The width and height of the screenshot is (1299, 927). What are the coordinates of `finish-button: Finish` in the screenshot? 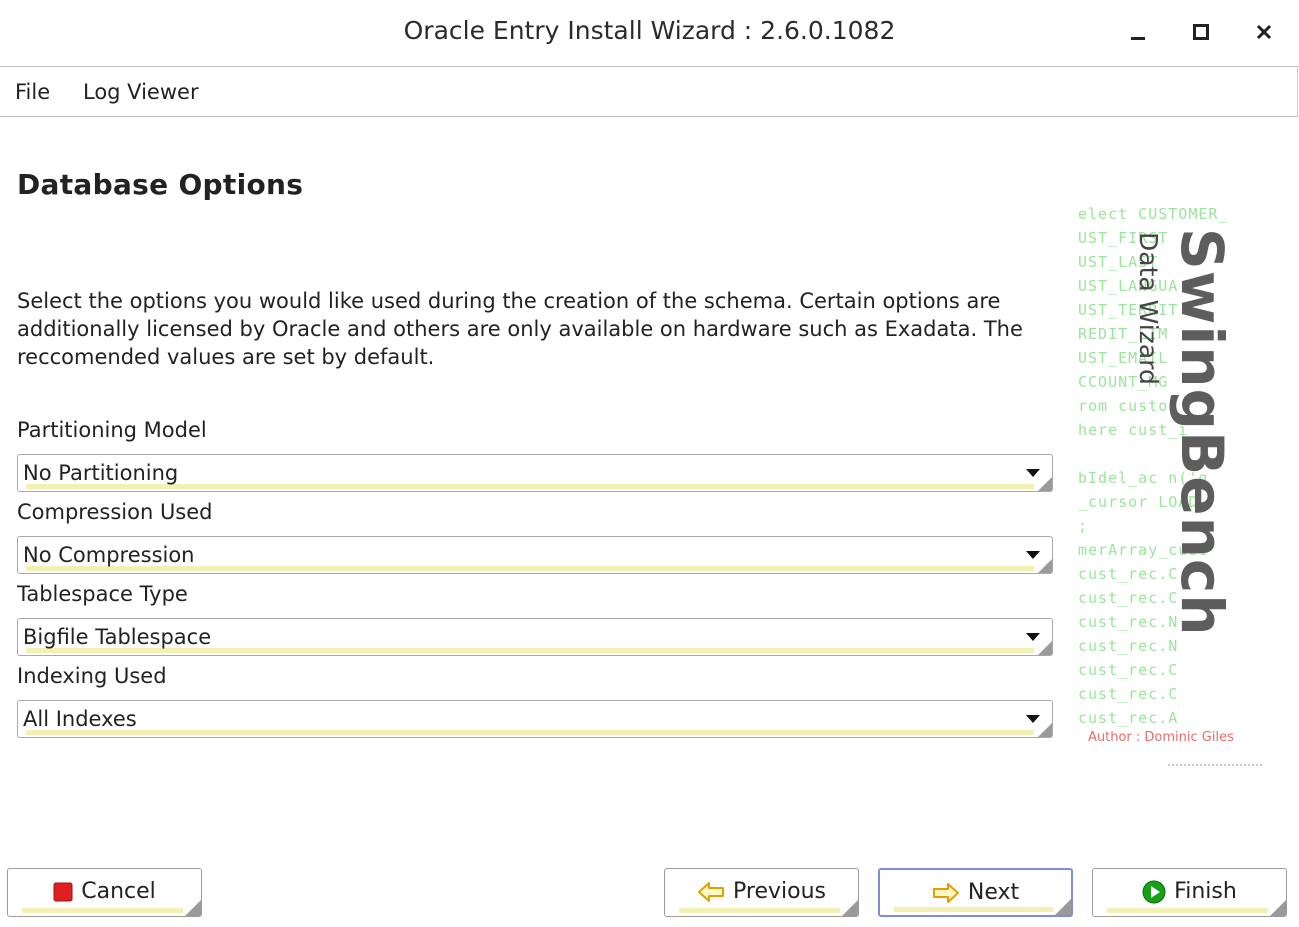 It's located at (1189, 892).